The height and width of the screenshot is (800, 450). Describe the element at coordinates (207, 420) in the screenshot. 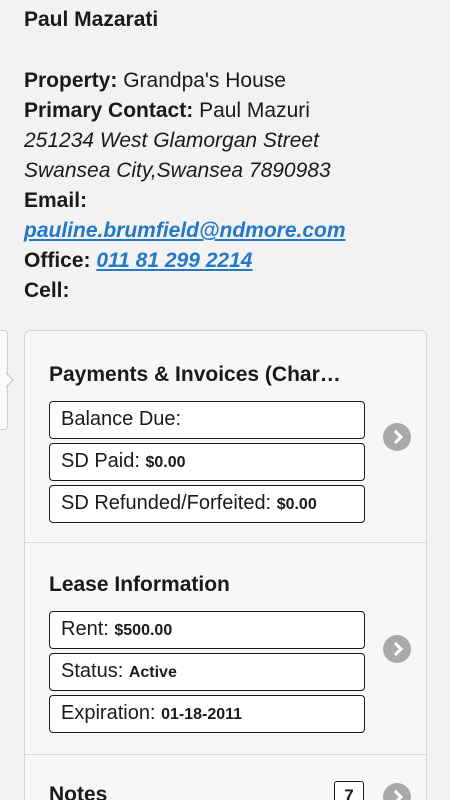

I see `balance-due-field: Balance Due:` at that location.